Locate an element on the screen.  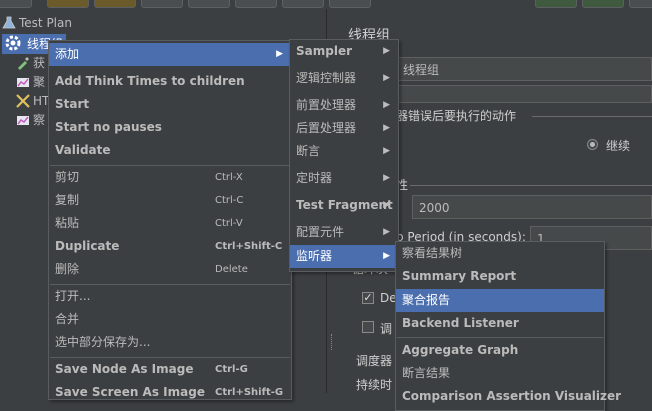
menu-item-assertion: 断言 ▶ is located at coordinates (344, 151).